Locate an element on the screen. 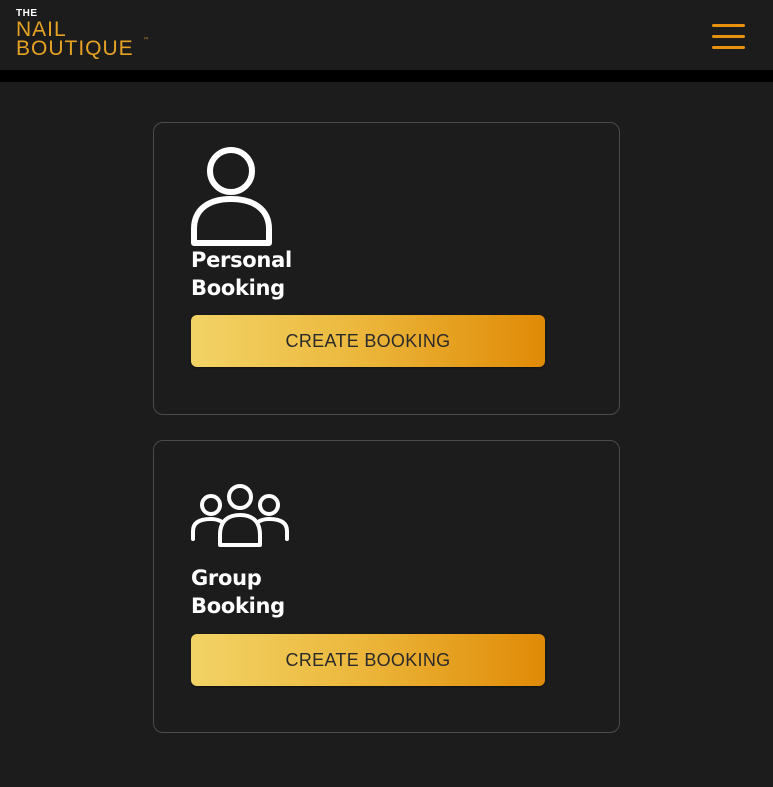  menu-bar-bottom is located at coordinates (728, 47).